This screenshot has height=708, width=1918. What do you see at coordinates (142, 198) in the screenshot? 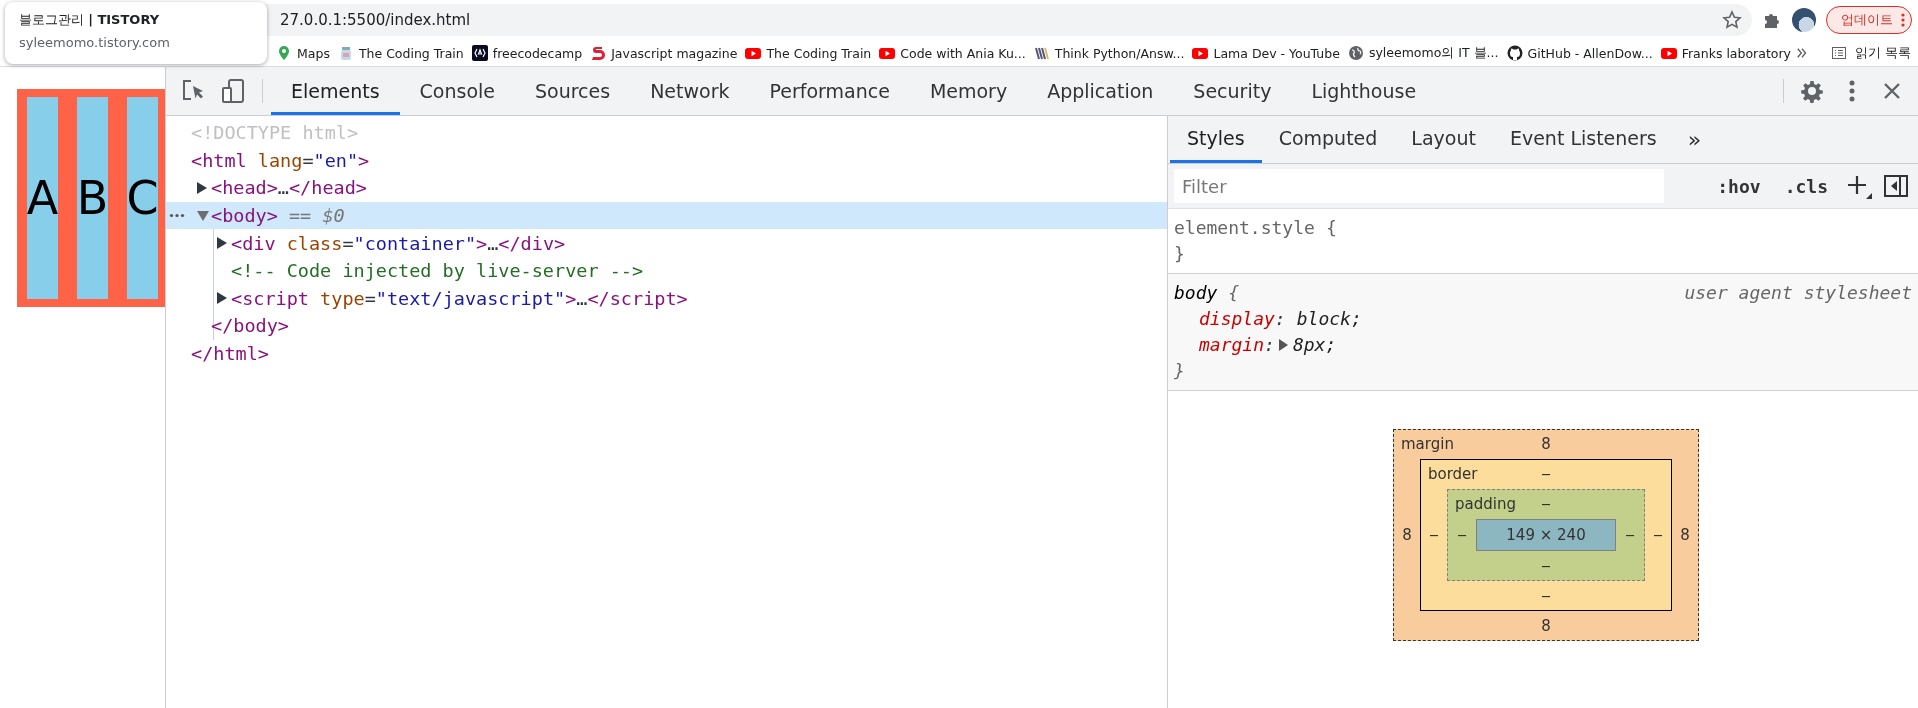
I see `column-block: C` at bounding box center [142, 198].